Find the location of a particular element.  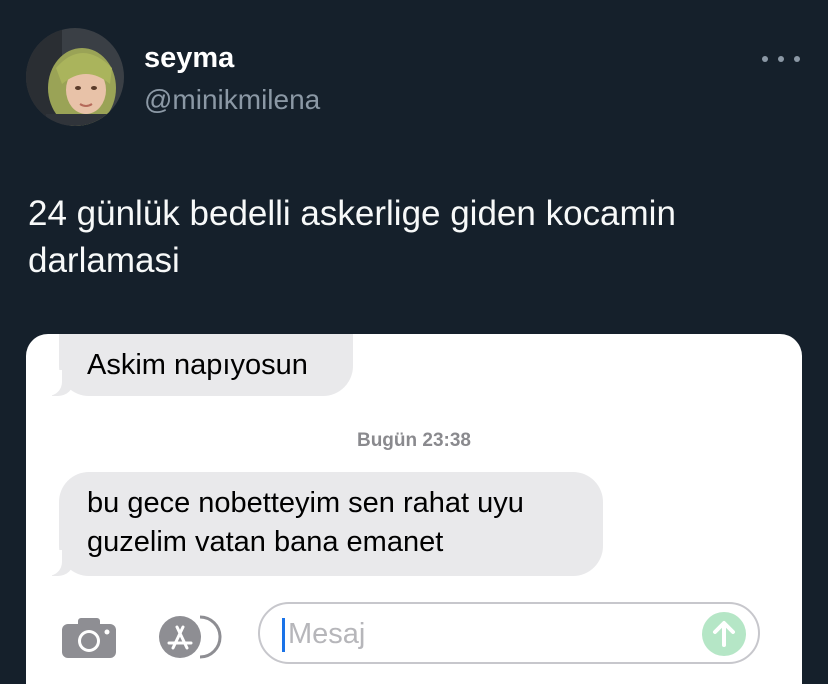

message-bubble-received: Askim napıyosun is located at coordinates (206, 365).